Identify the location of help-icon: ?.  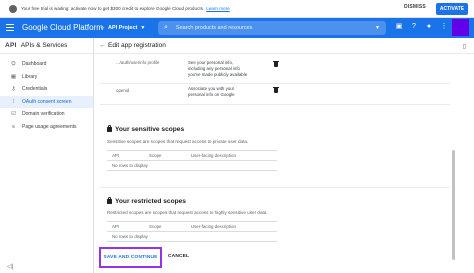
(414, 27).